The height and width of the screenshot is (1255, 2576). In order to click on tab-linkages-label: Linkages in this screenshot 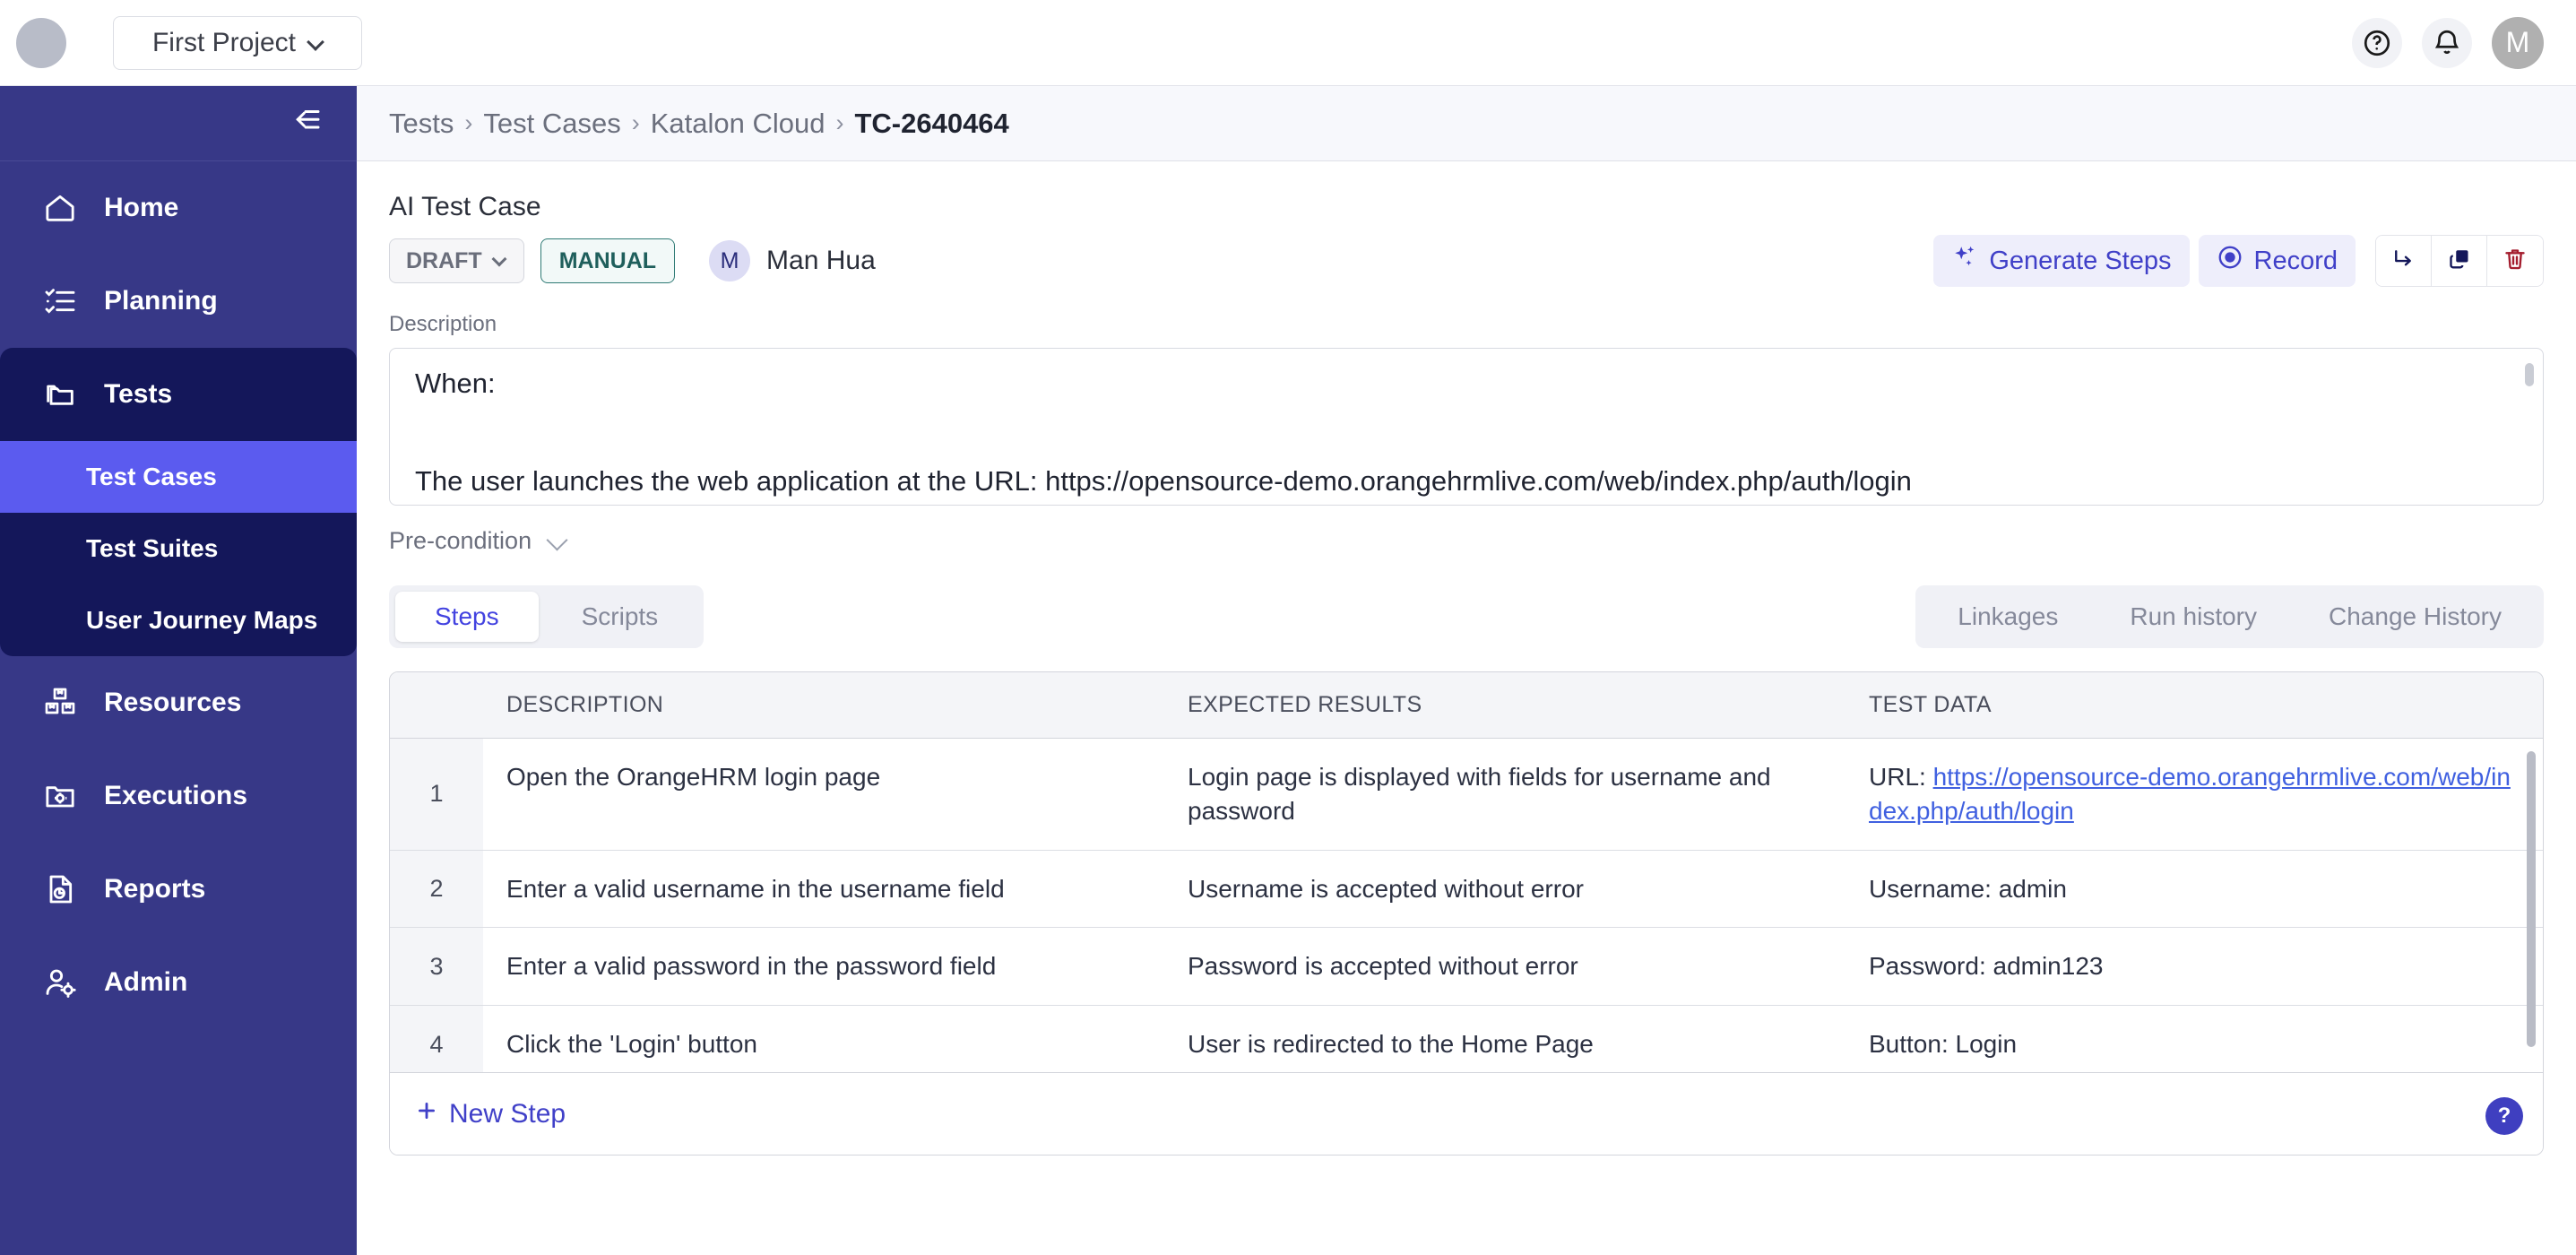, I will do `click(2008, 616)`.